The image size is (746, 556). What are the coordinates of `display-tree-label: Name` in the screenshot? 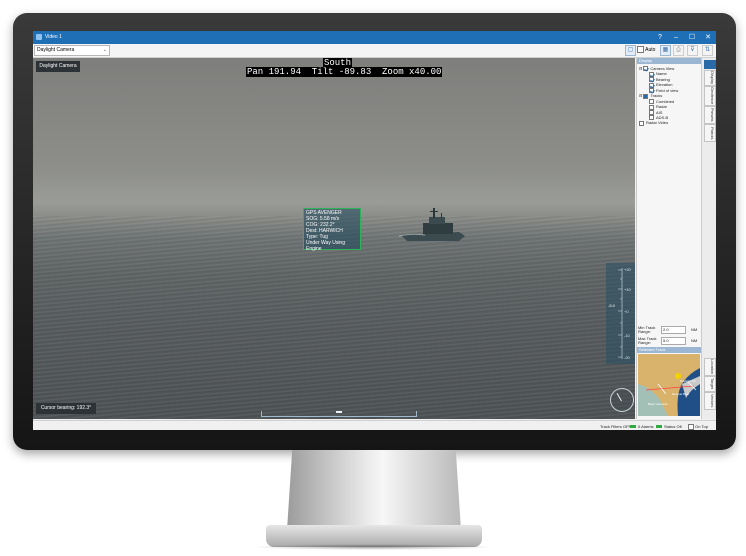 It's located at (661, 74).